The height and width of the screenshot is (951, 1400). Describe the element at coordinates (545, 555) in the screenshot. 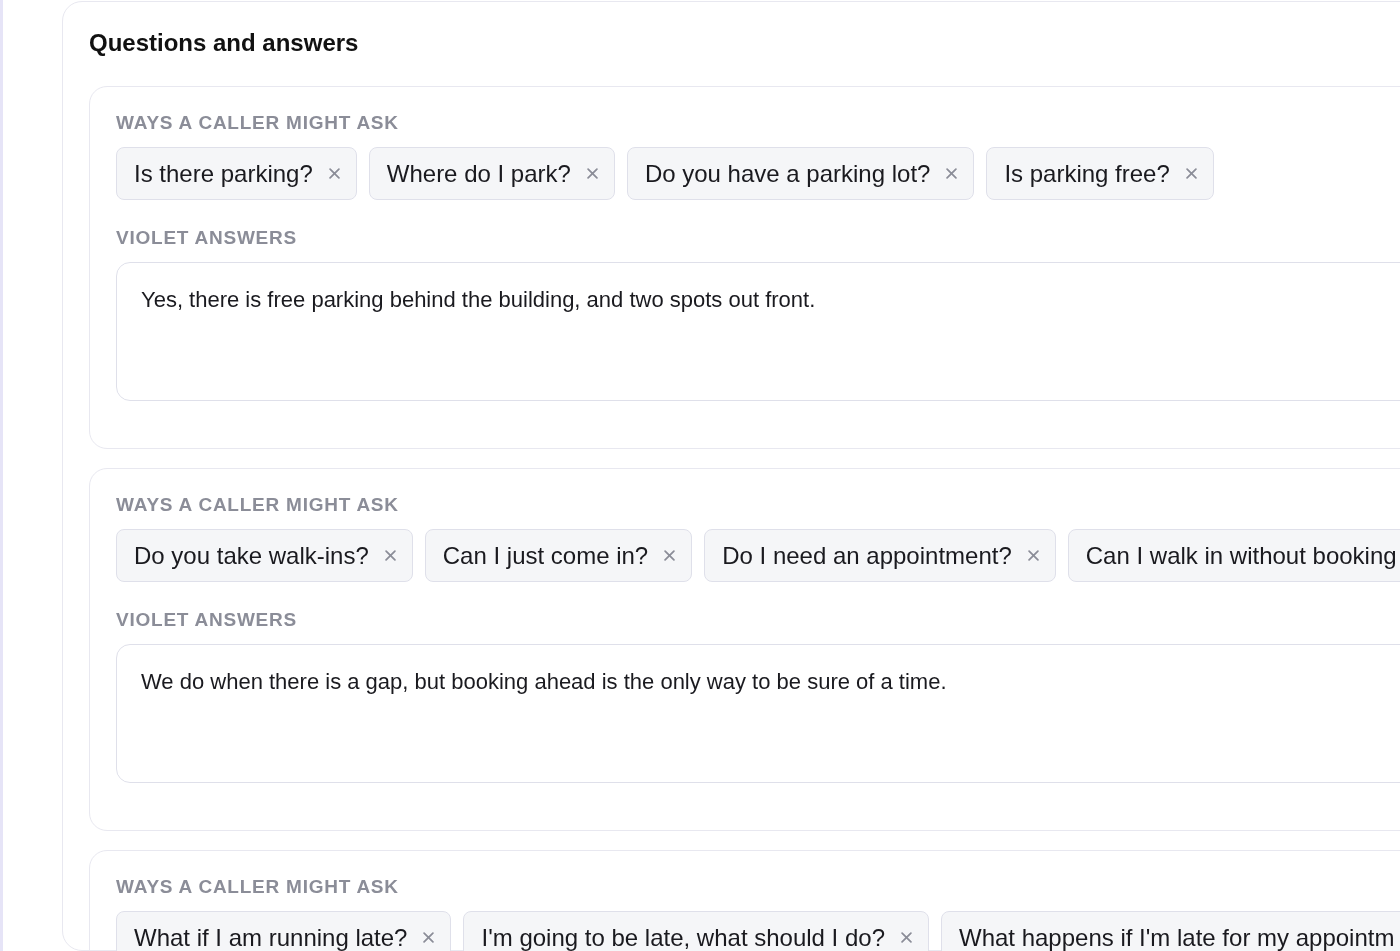

I see `phrase-text: Can I just come in?` at that location.